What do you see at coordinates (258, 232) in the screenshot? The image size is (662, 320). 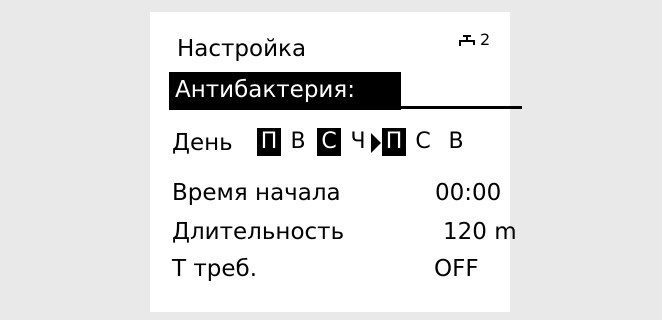 I see `duration-label: Длительность` at bounding box center [258, 232].